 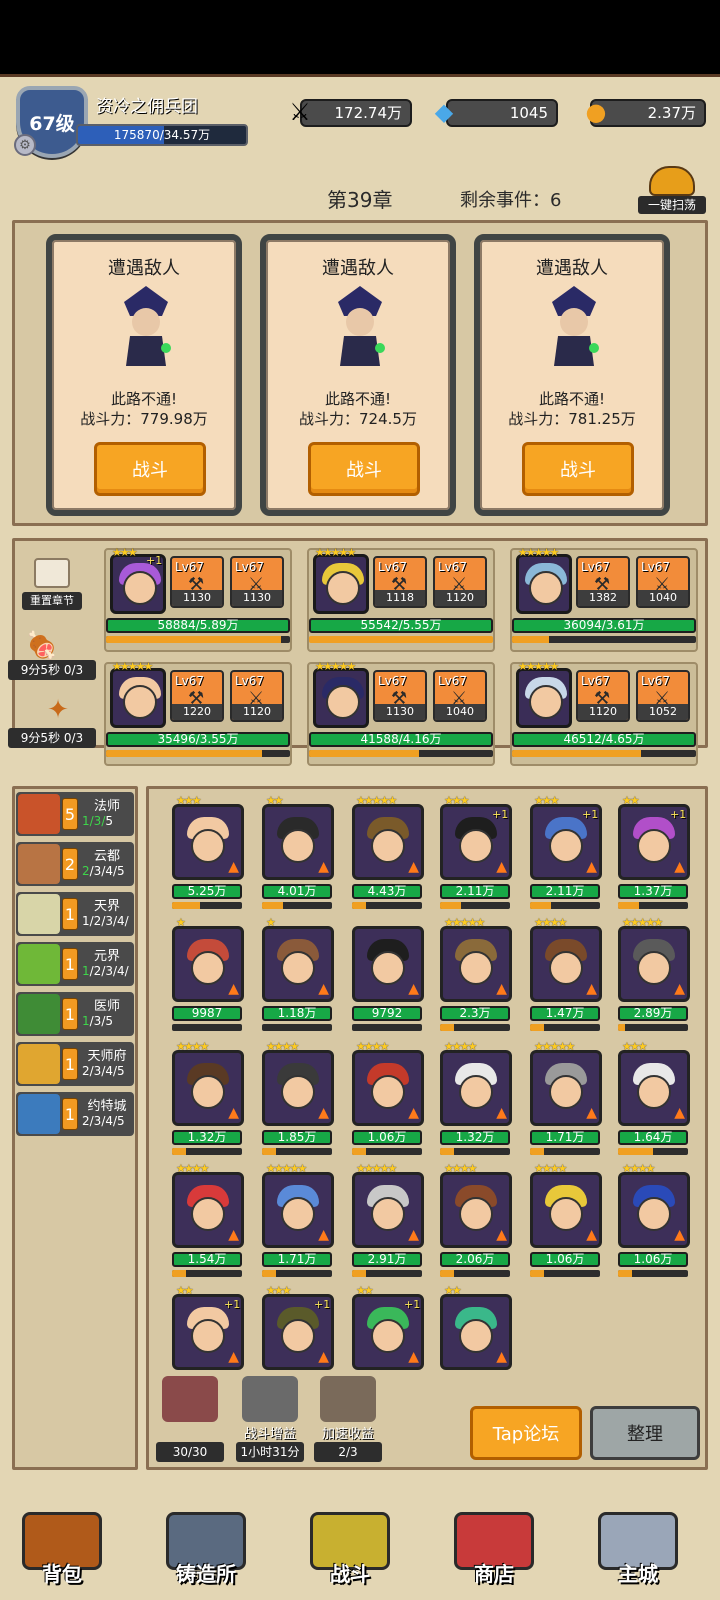 I want to click on one-click-sweep-button: 一键扫荡, so click(x=672, y=191).